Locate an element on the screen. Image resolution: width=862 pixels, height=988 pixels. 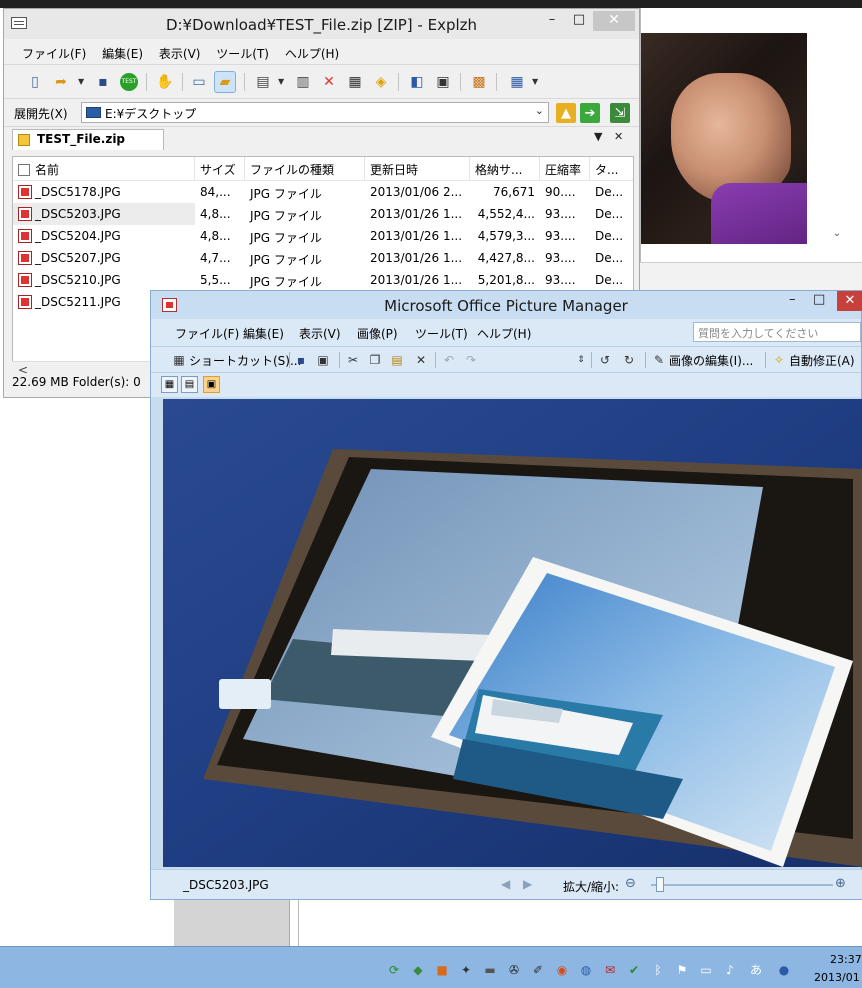
cut-icon: ✂ is located at coordinates (353, 360).